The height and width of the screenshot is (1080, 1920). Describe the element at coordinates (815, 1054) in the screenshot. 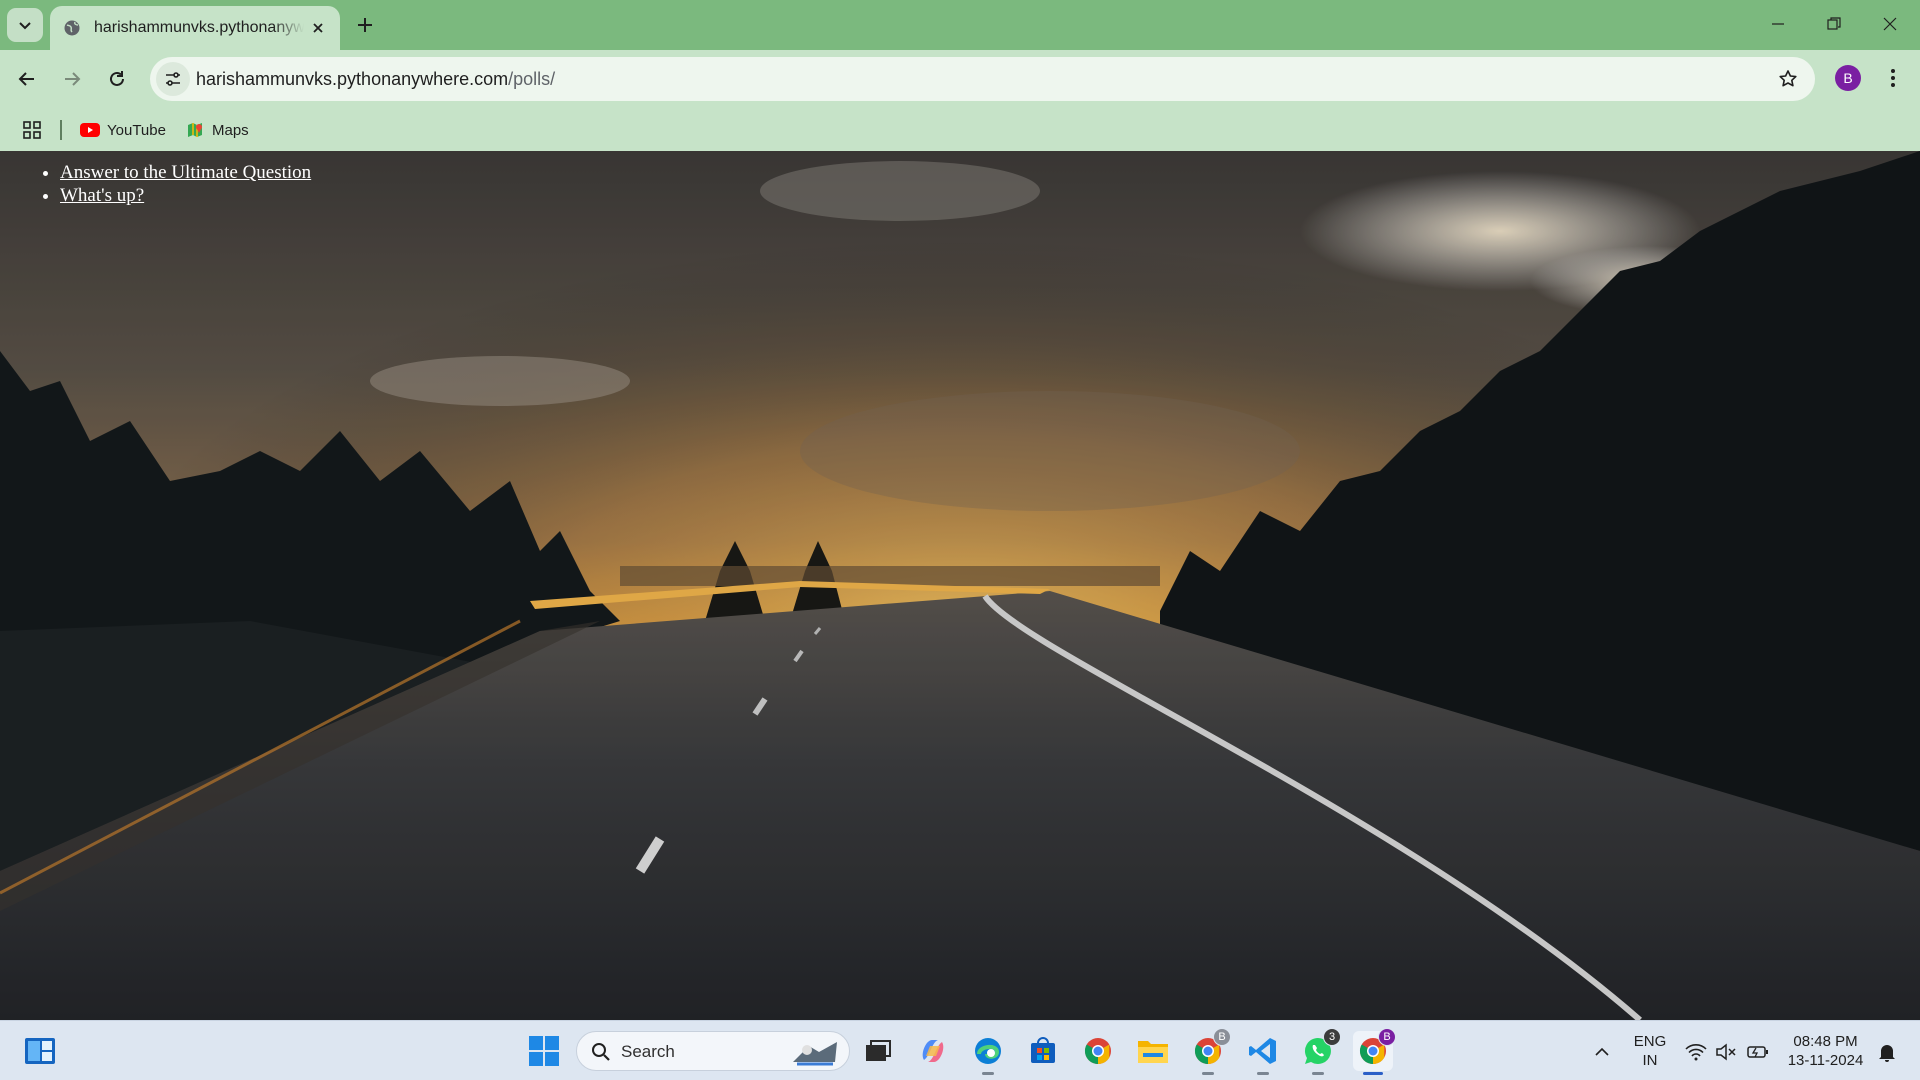

I see `search-highlight-icon` at that location.